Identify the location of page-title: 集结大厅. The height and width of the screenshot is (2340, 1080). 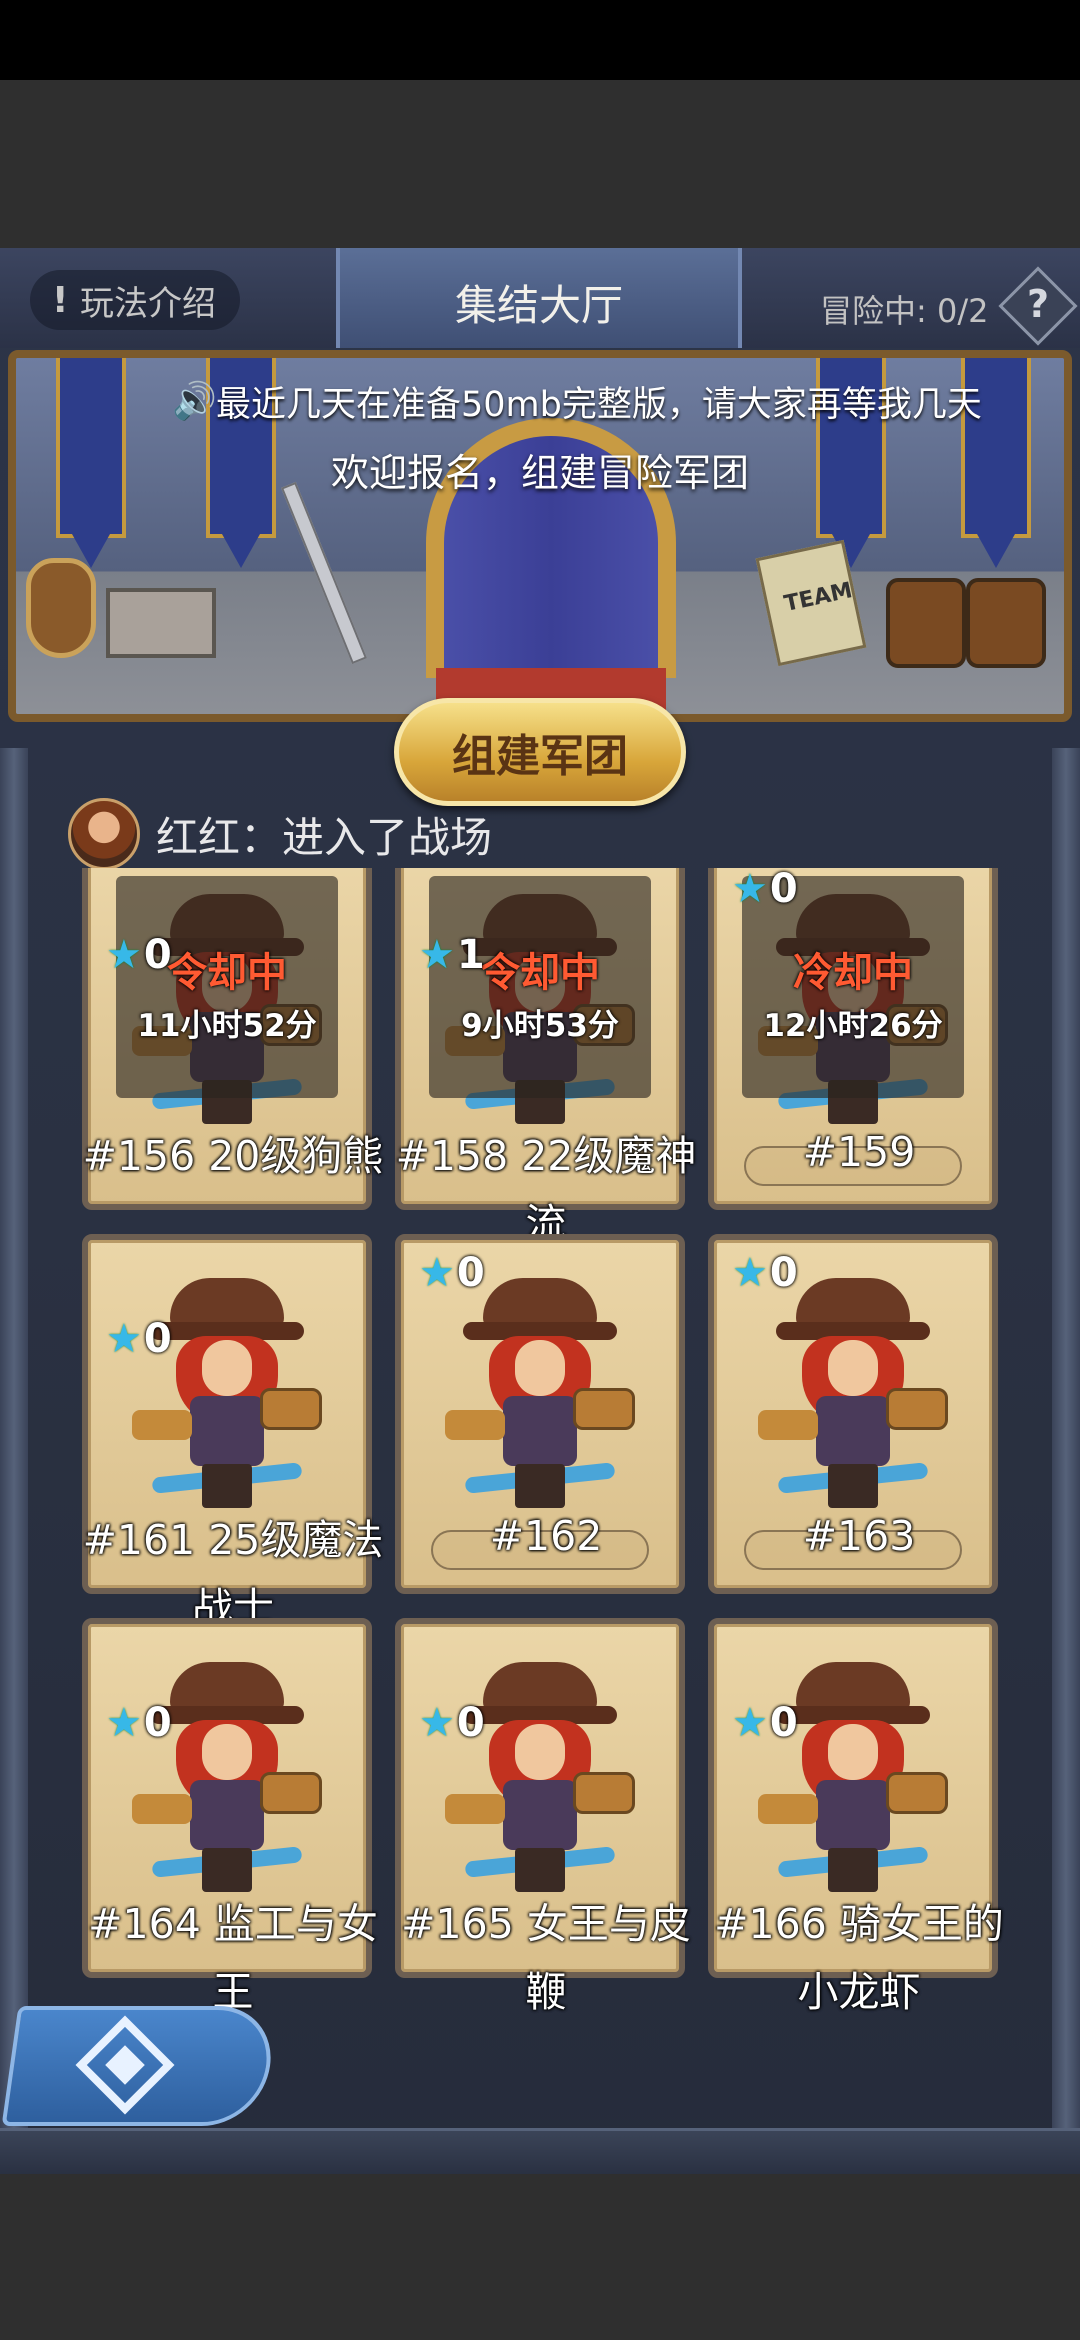
(538, 305).